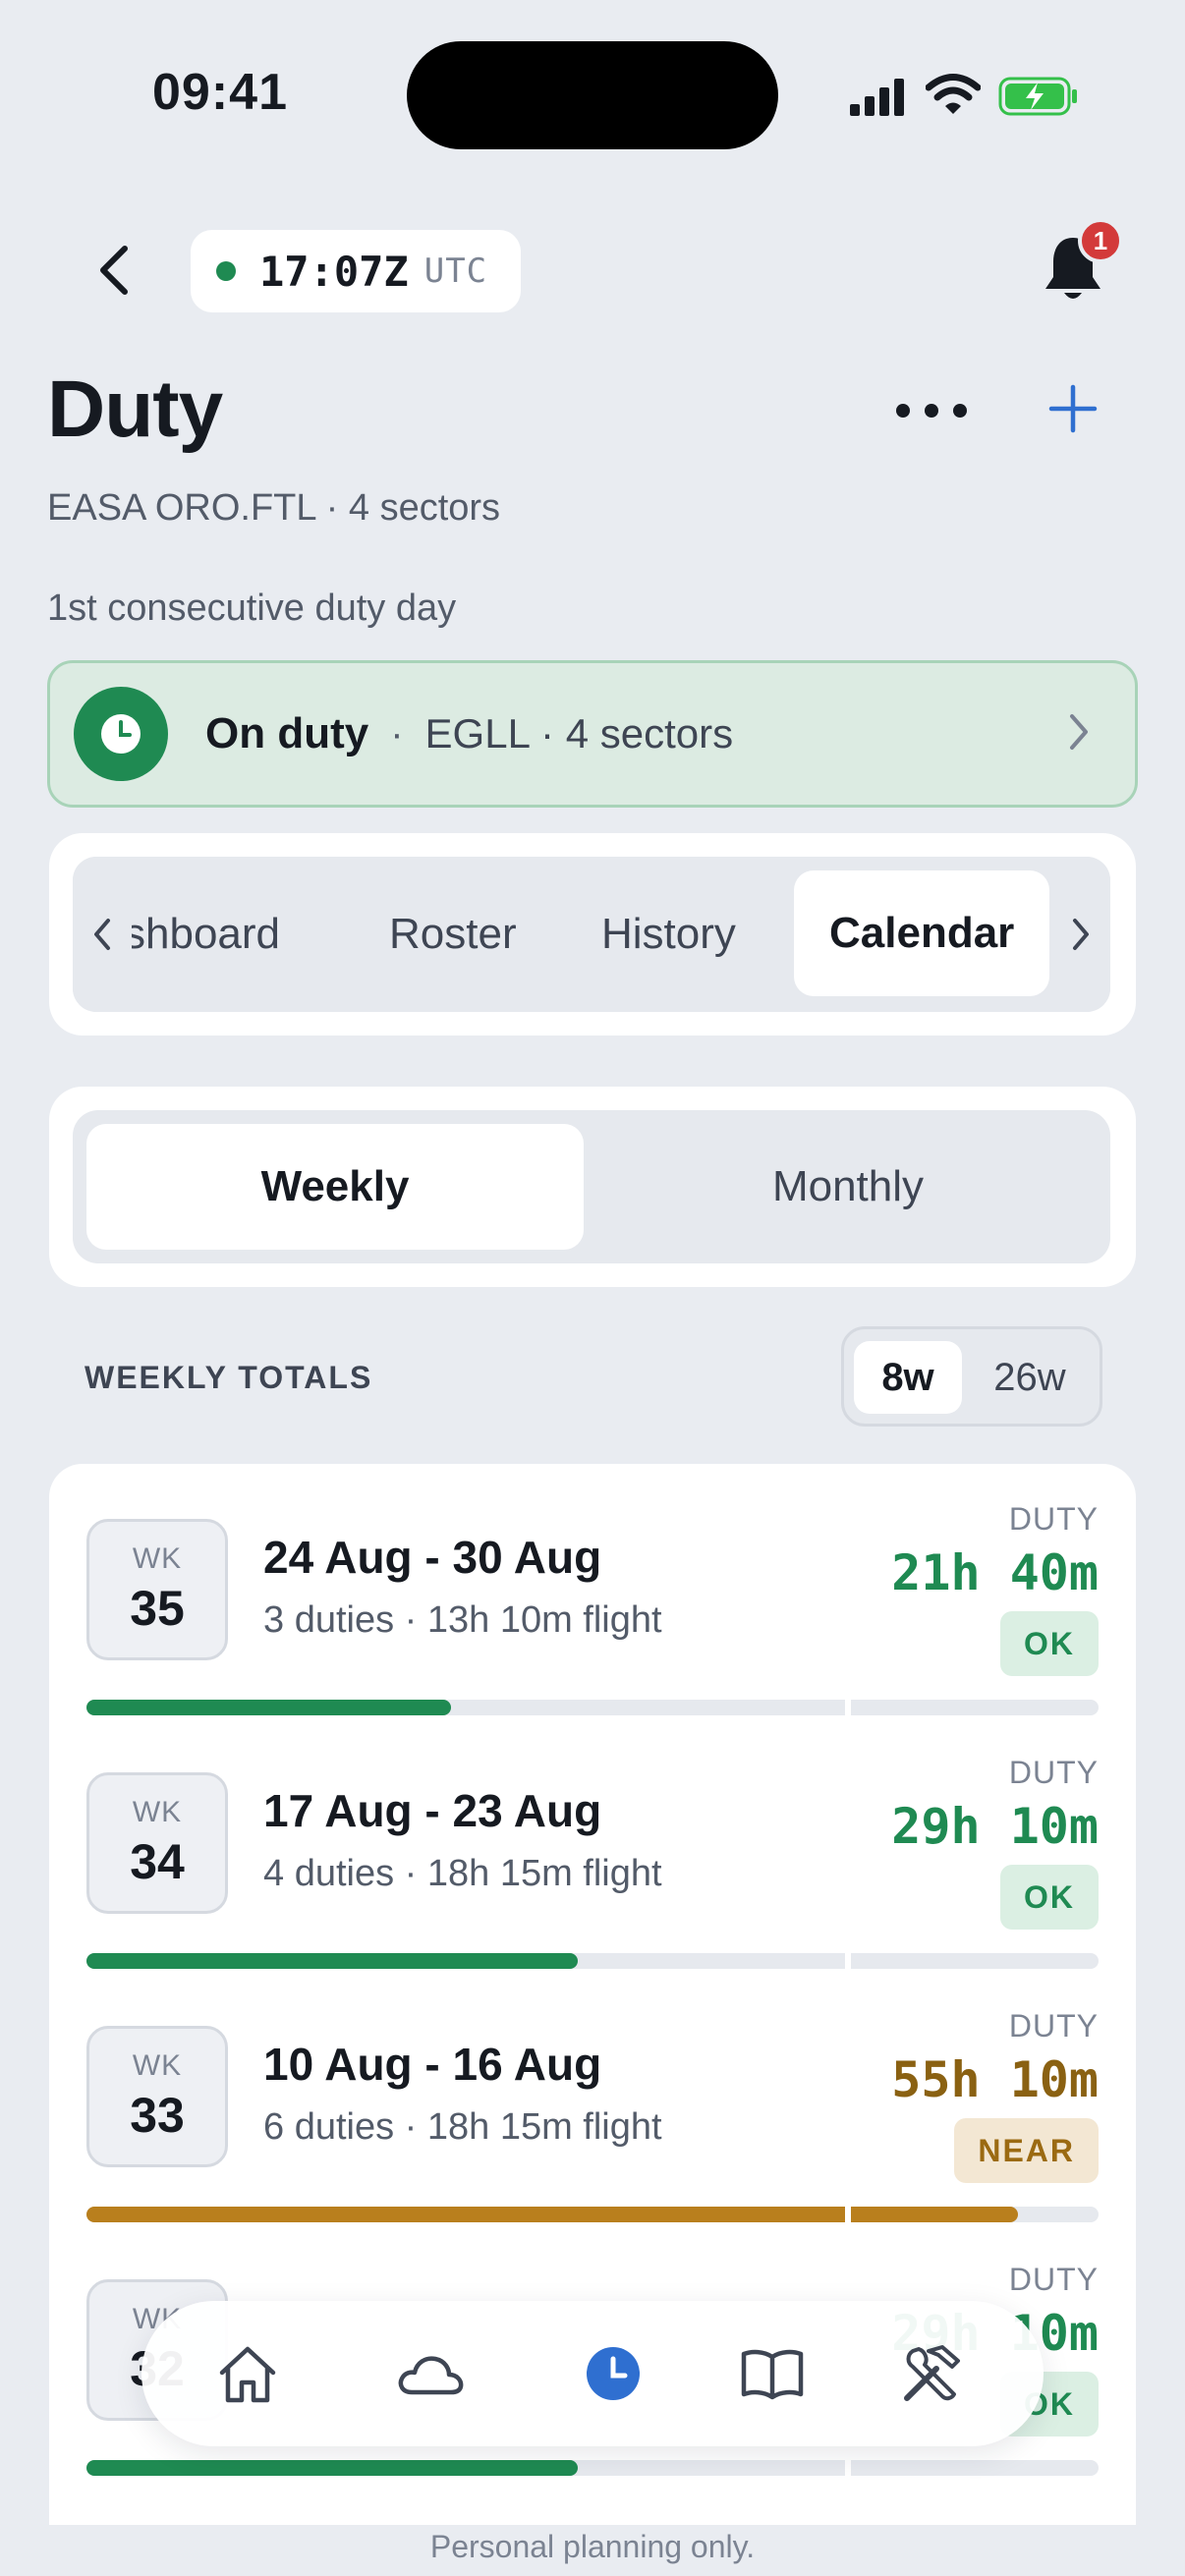 This screenshot has width=1185, height=2576. I want to click on weekly-totals-heading: WEEKLY TOTALS, so click(229, 1377).